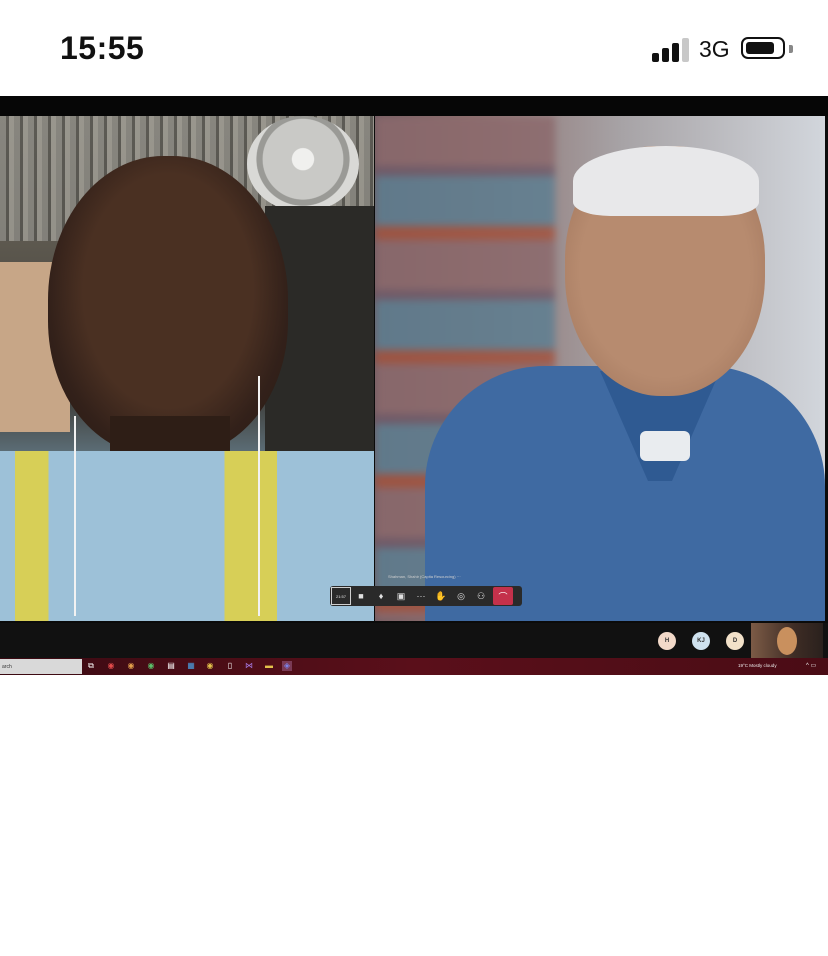 The image size is (828, 956). What do you see at coordinates (41, 666) in the screenshot?
I see `taskbar-search: arch` at bounding box center [41, 666].